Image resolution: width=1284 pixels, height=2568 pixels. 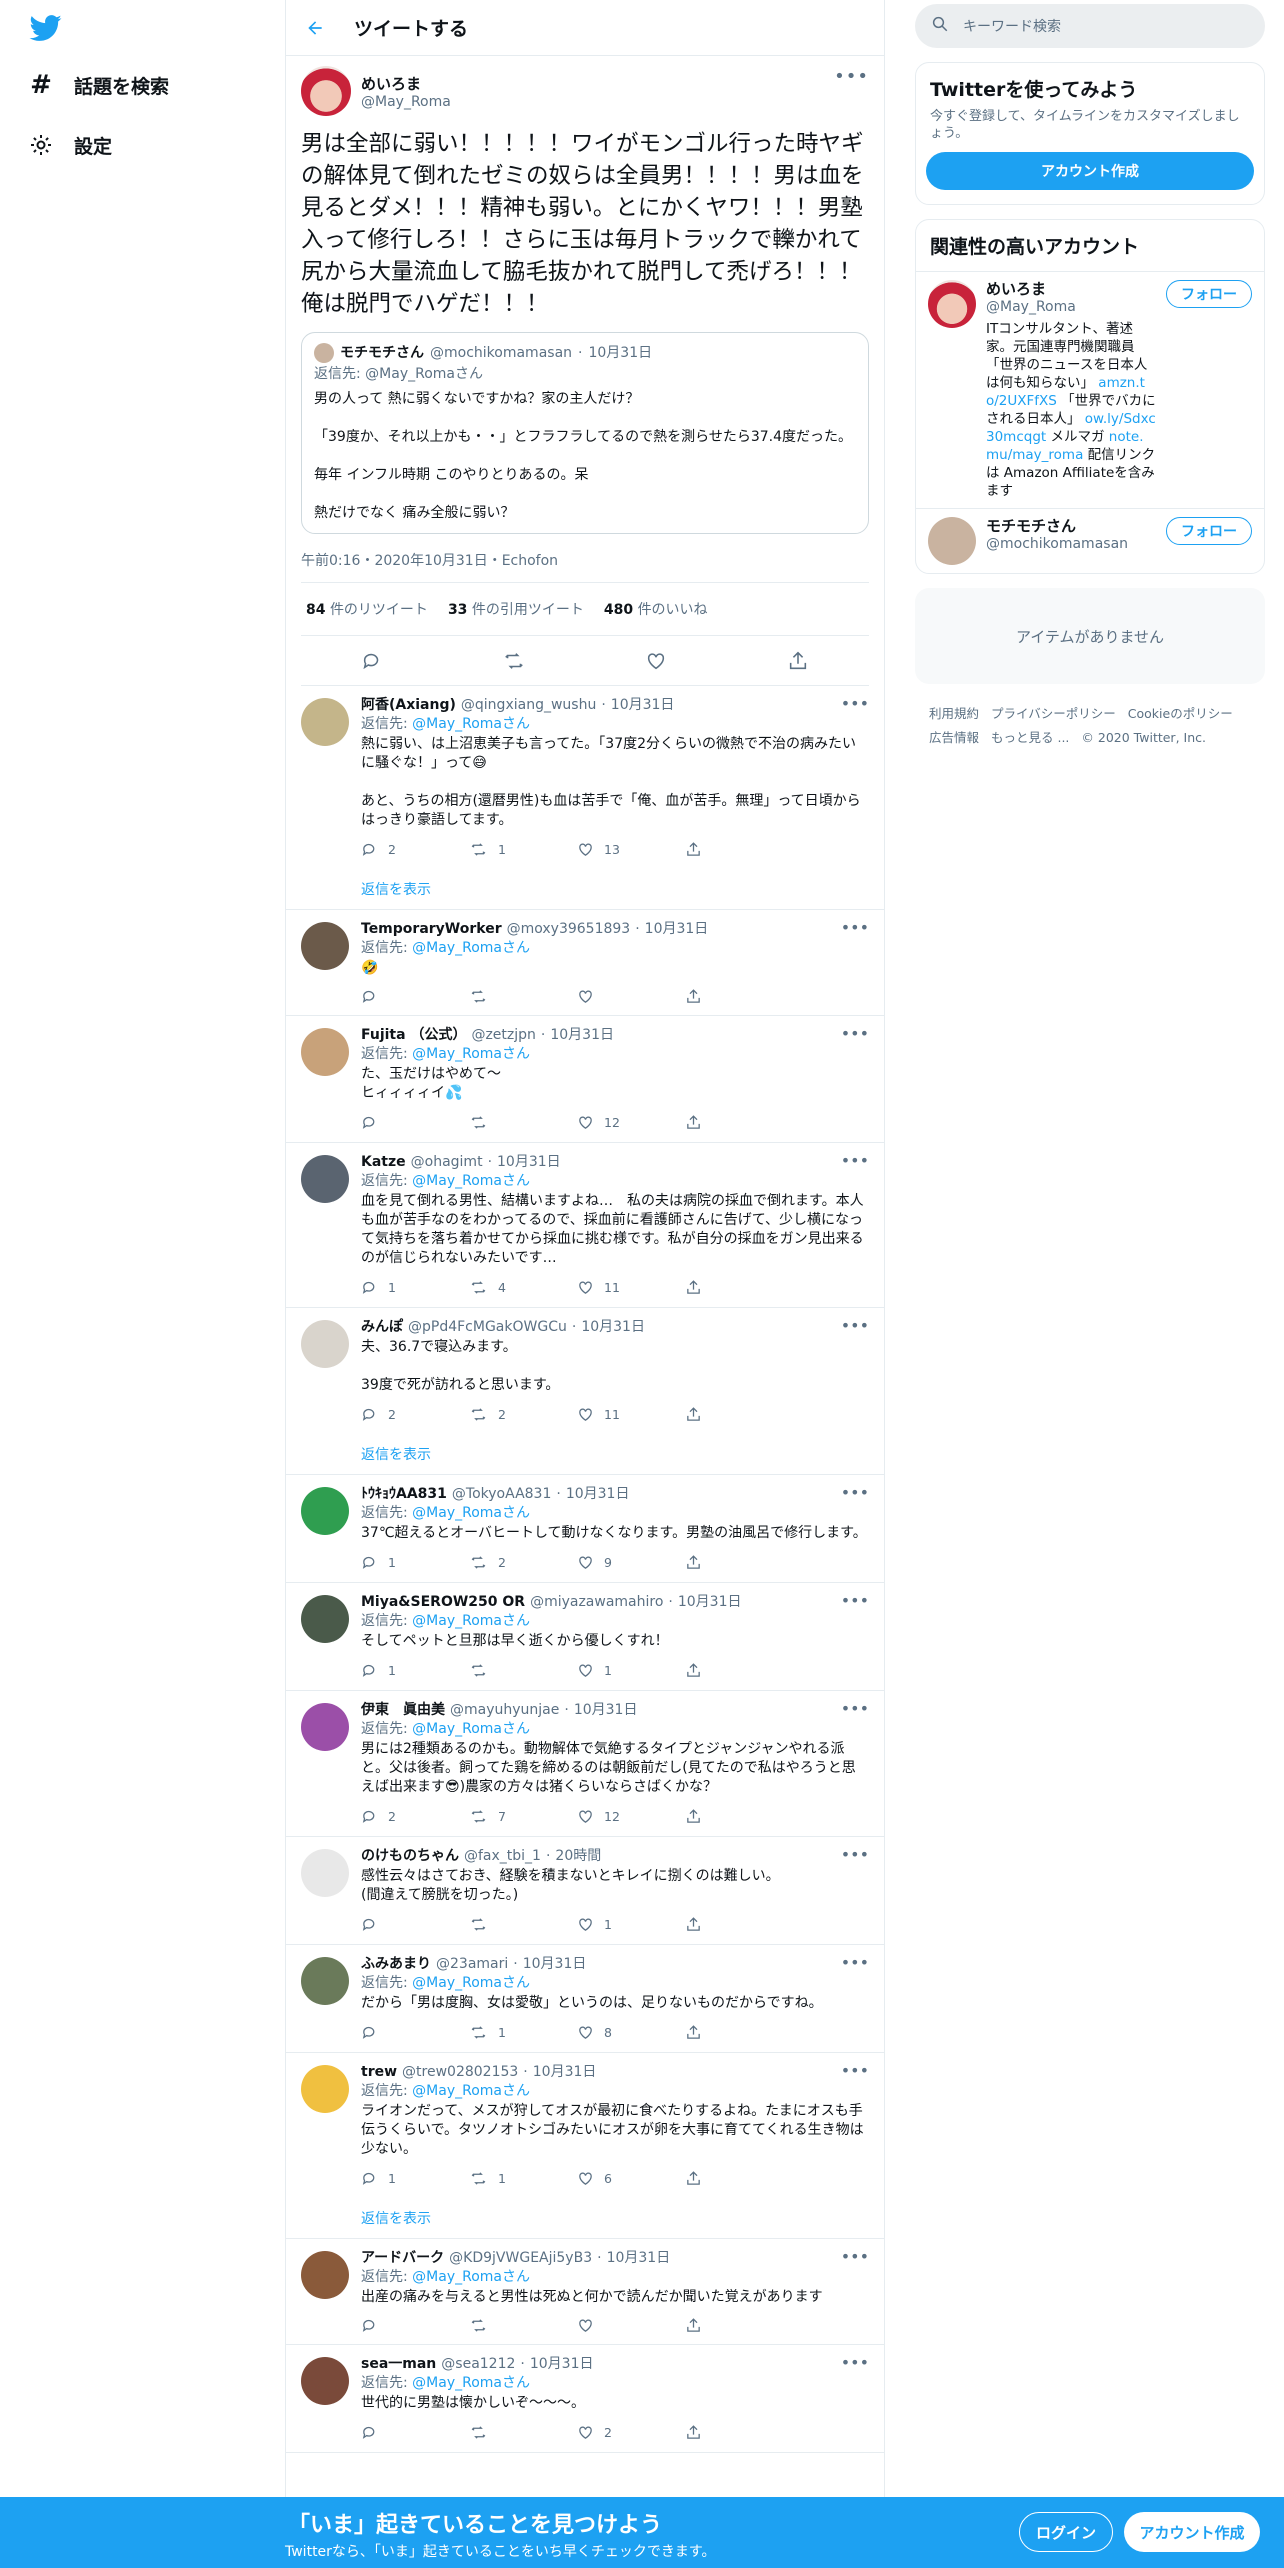 I want to click on reply-author-handle: @trew02802153, so click(x=460, y=2072).